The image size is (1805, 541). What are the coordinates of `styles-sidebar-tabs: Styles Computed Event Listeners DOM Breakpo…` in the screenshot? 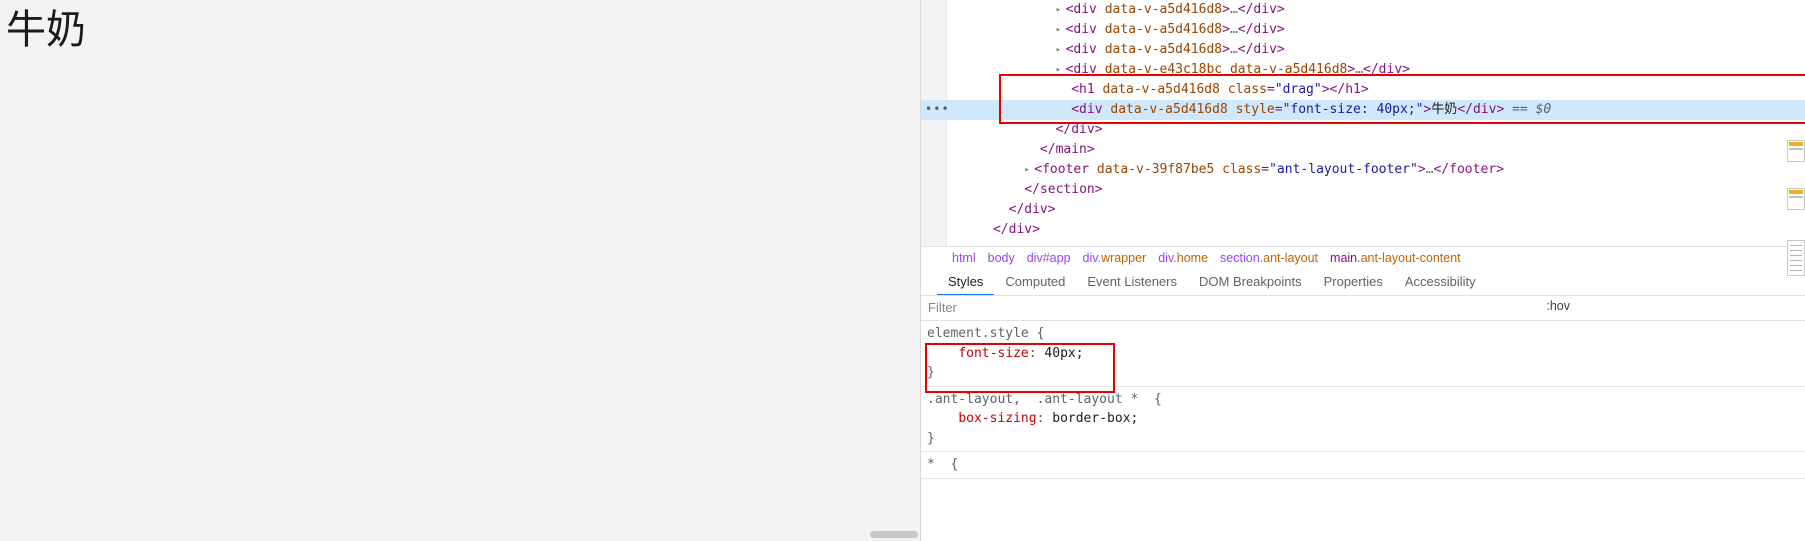 It's located at (1363, 282).